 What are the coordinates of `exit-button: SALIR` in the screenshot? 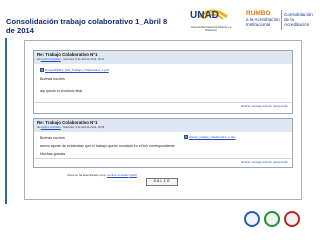 It's located at (162, 182).